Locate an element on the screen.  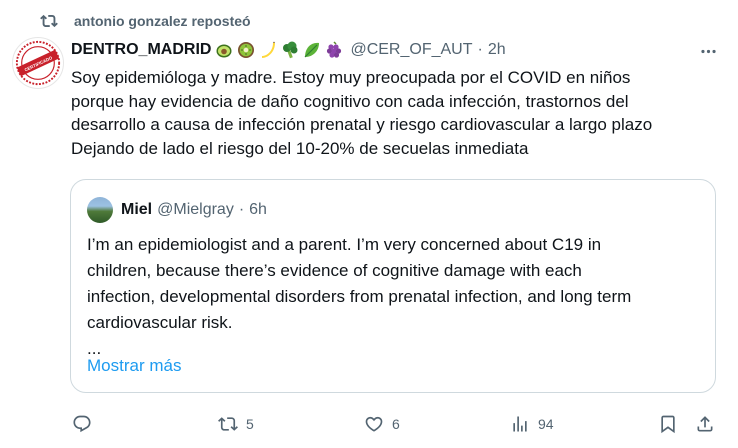
tweet-header: DENTRO_MADRID @CER_OF_AUT · 2h is located at coordinates (374, 50).